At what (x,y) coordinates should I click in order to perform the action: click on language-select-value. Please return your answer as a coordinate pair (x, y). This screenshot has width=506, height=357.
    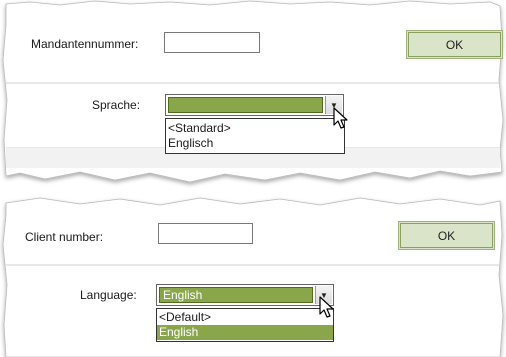
    Looking at the image, I should click on (245, 105).